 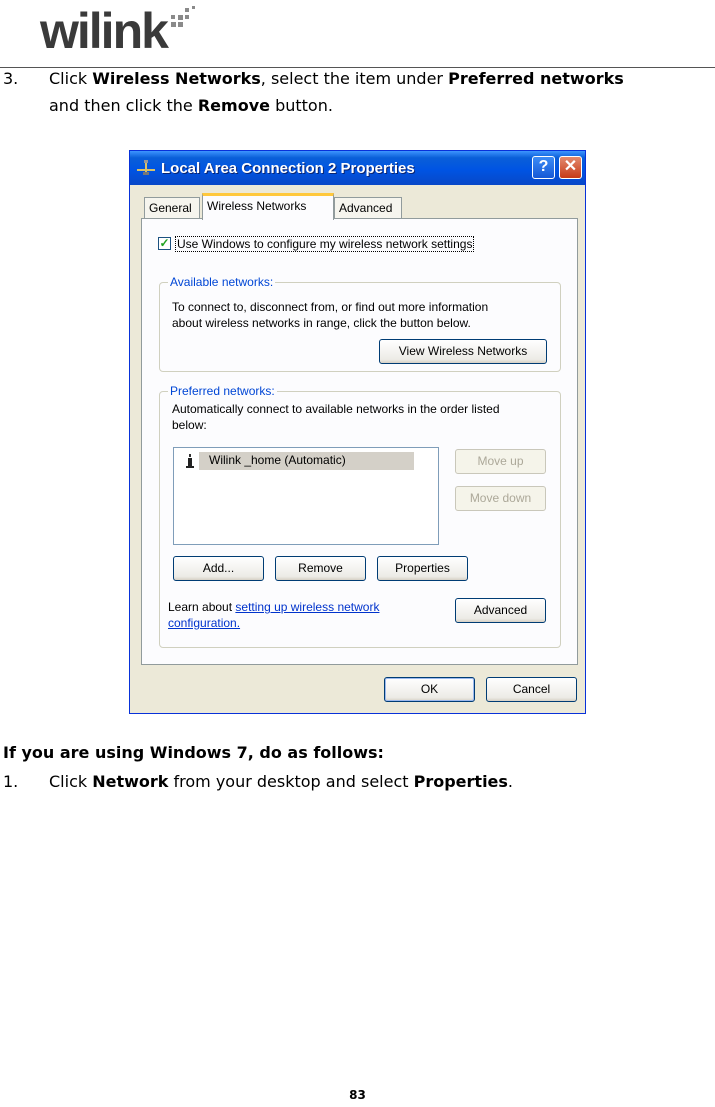 What do you see at coordinates (531, 689) in the screenshot?
I see `cancel-button: Cancel` at bounding box center [531, 689].